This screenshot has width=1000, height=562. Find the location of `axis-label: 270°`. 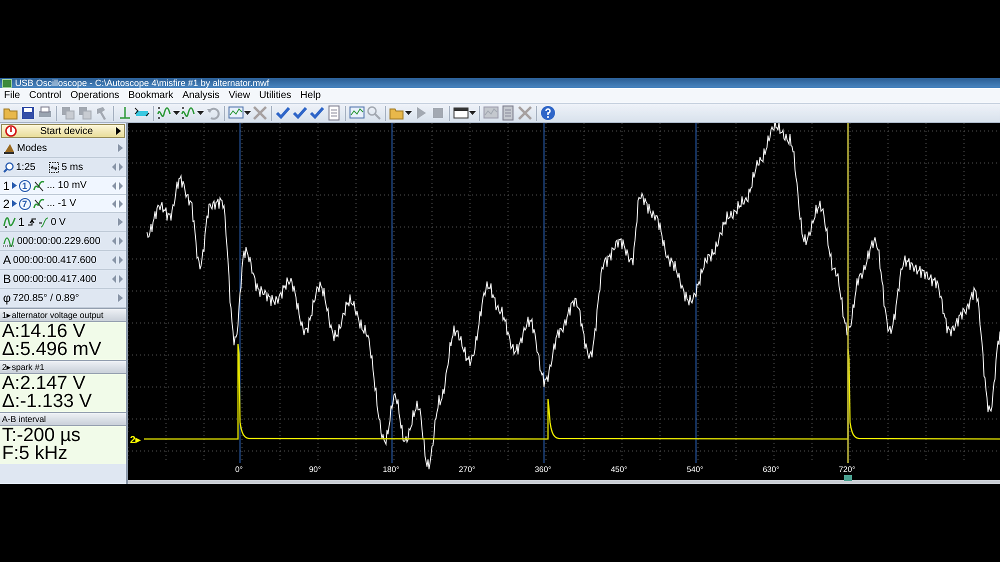

axis-label: 270° is located at coordinates (467, 469).